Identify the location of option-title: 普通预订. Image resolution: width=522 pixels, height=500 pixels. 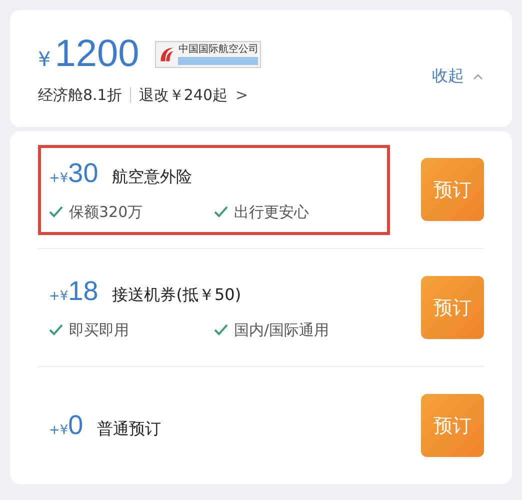
(129, 429).